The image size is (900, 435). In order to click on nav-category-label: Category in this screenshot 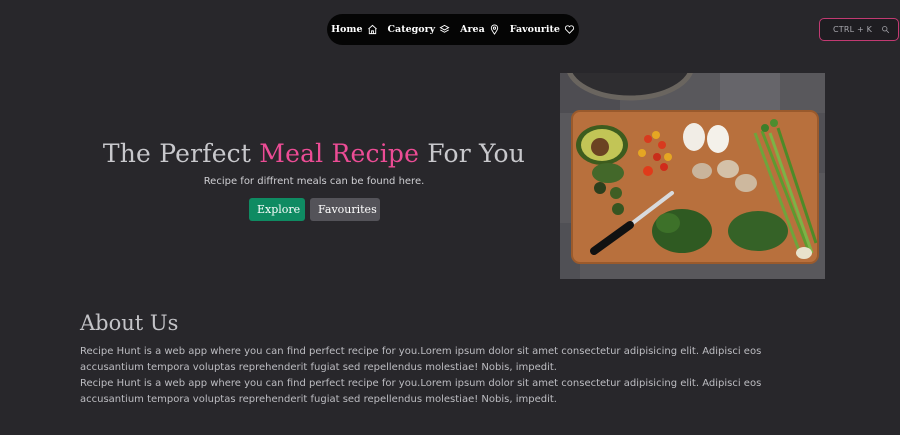, I will do `click(411, 29)`.